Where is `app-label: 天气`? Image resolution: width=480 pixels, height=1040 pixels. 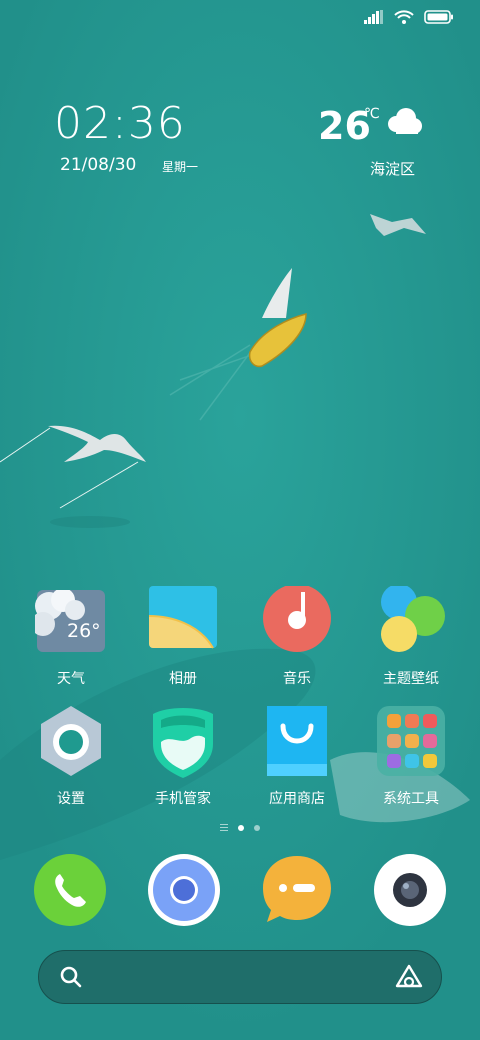 app-label: 天气 is located at coordinates (71, 679).